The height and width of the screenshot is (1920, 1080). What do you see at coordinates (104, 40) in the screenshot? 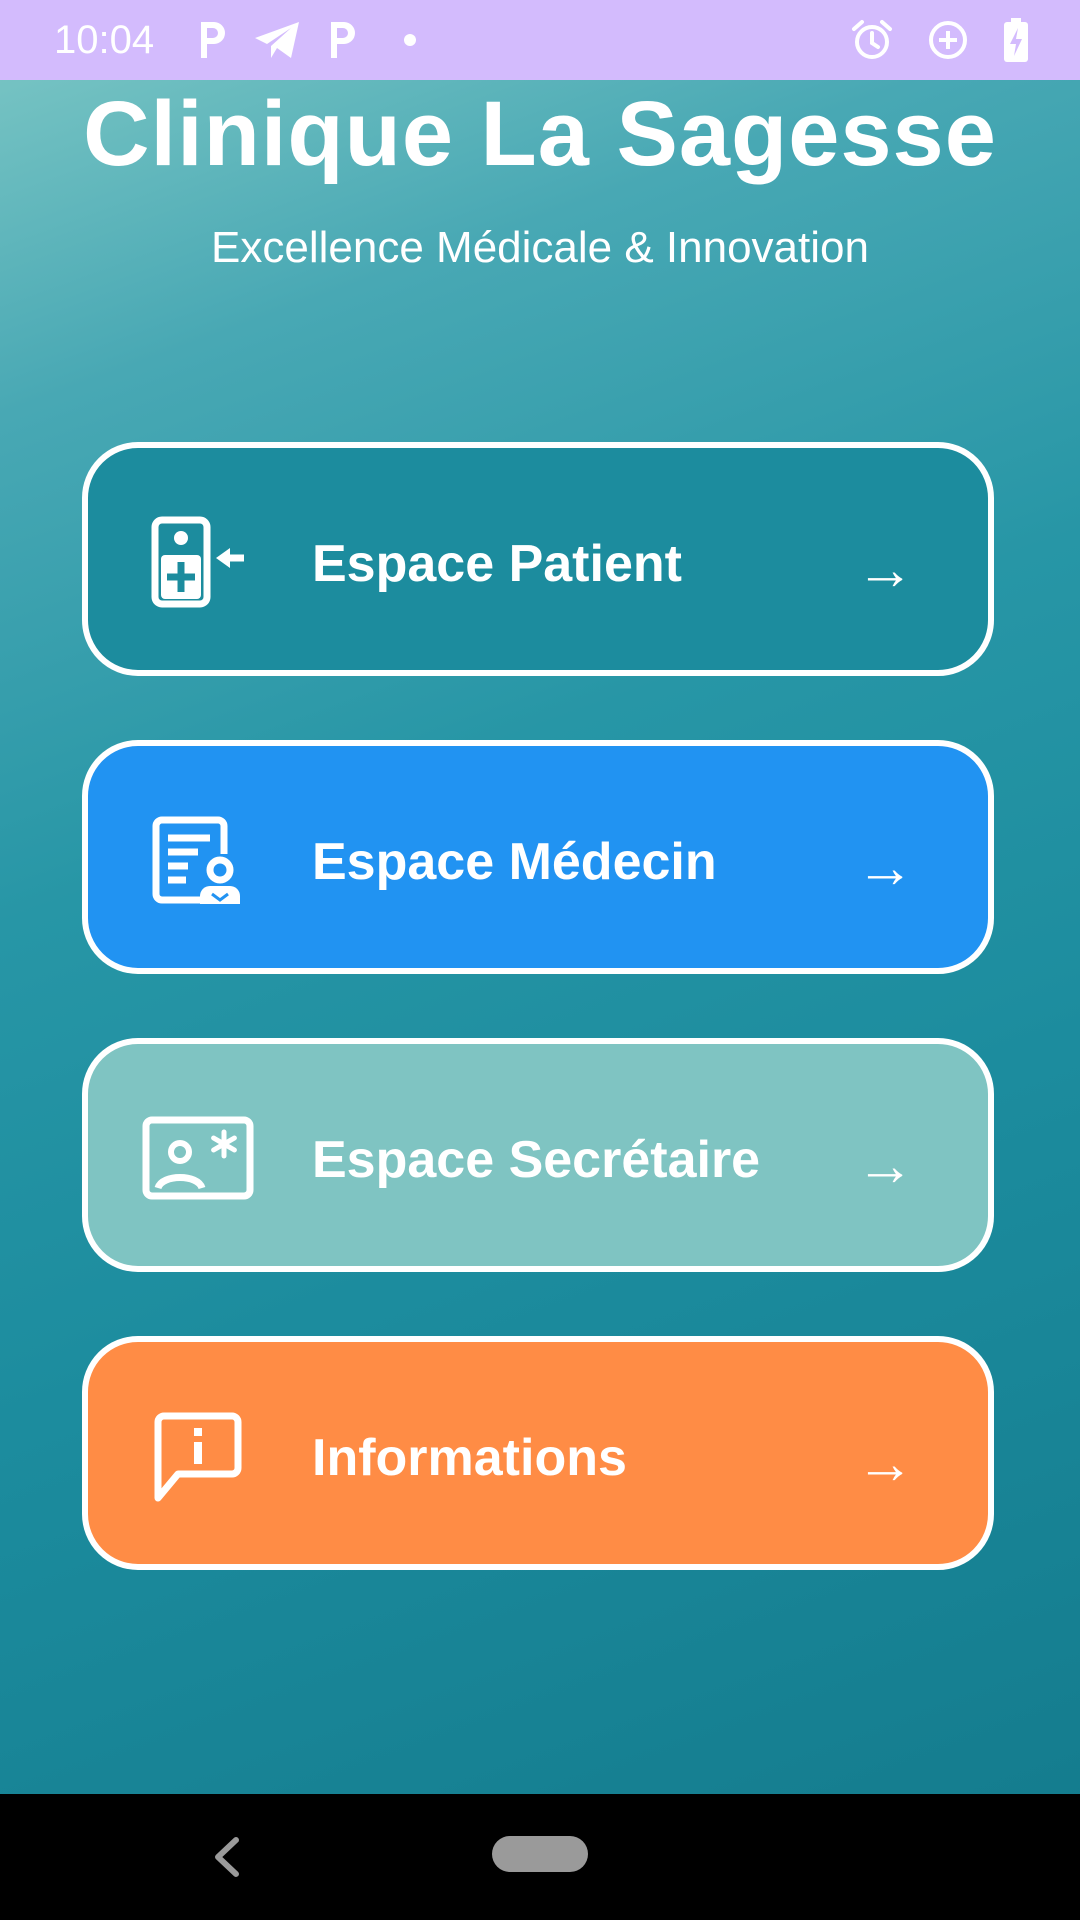
I see `status-time: 10:04` at bounding box center [104, 40].